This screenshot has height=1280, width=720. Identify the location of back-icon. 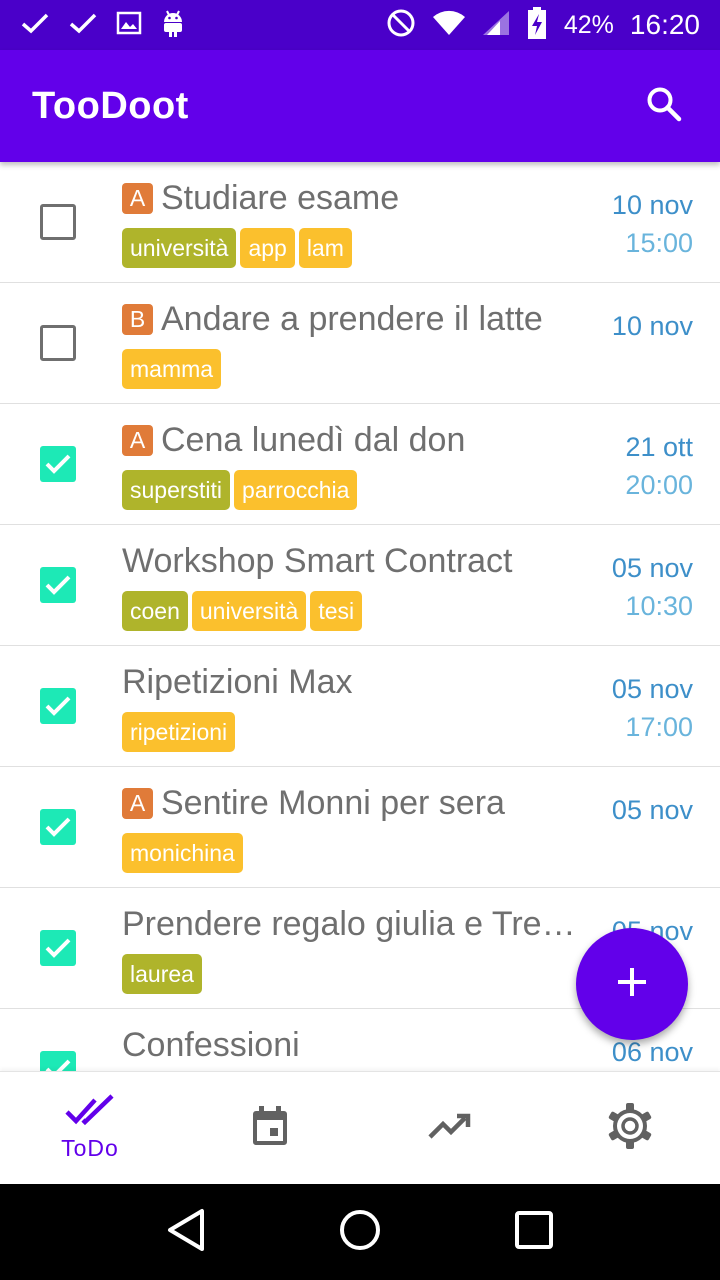
(186, 1232).